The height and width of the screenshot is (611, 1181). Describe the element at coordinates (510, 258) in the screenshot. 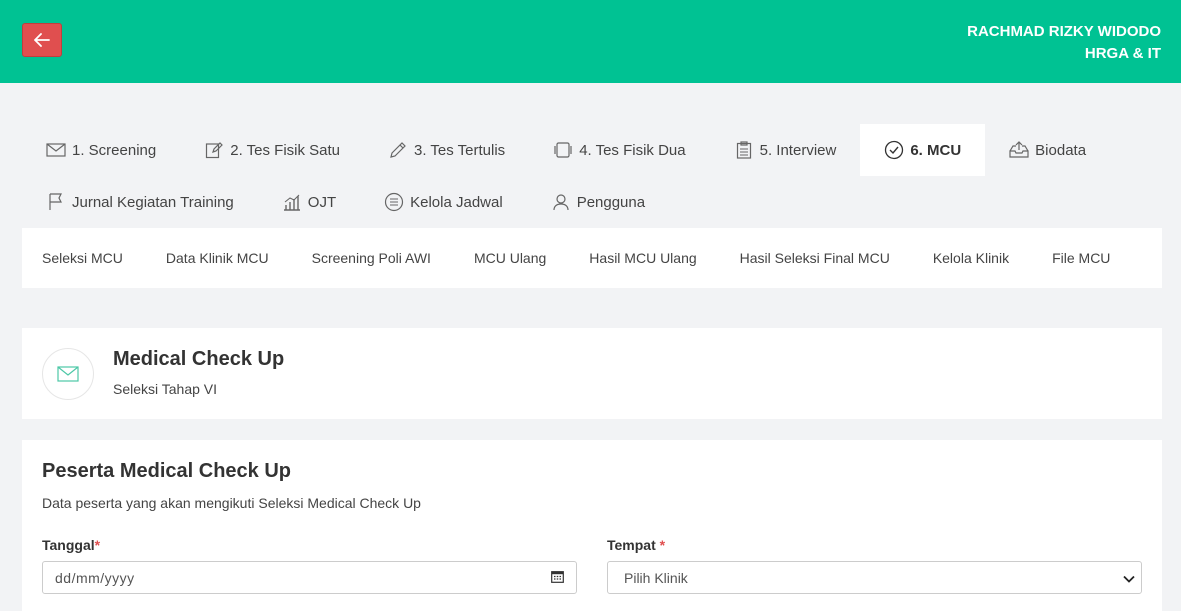

I see `subnav-mcu-ulang: MCU Ulang` at that location.